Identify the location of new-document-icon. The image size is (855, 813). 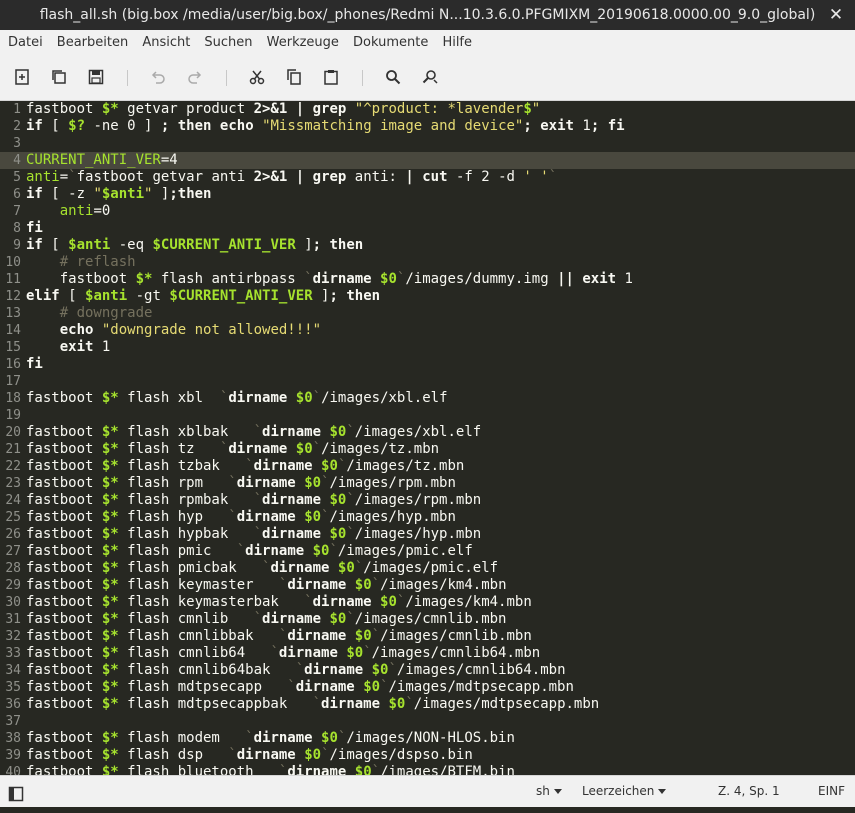
(22, 77).